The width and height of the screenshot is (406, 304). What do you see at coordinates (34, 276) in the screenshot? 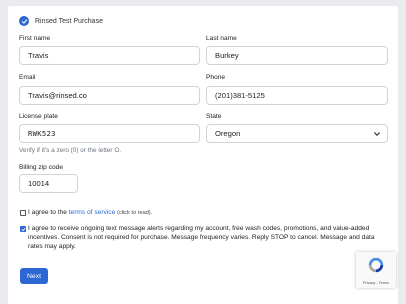
I see `next-button: Next` at bounding box center [34, 276].